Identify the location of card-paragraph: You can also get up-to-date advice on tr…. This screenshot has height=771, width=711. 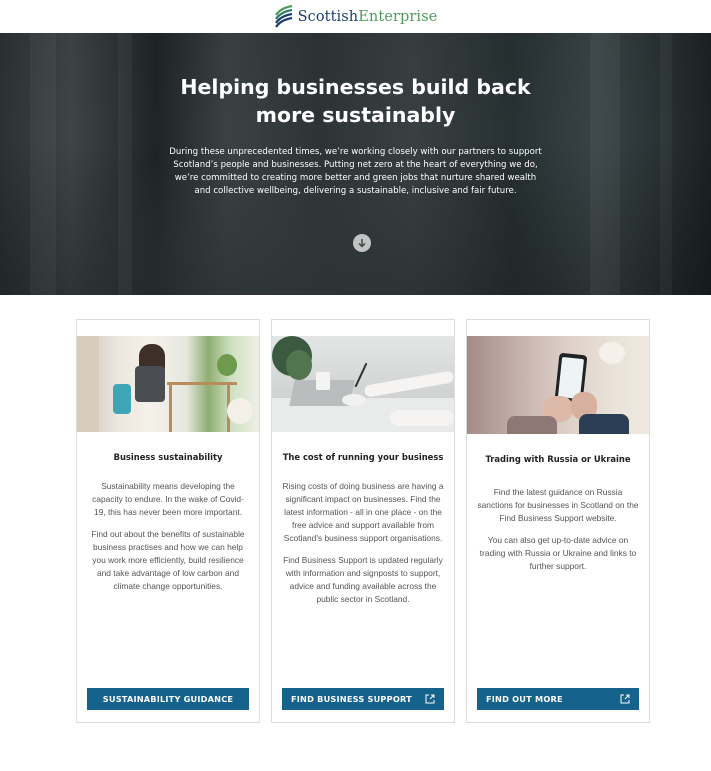
(558, 553).